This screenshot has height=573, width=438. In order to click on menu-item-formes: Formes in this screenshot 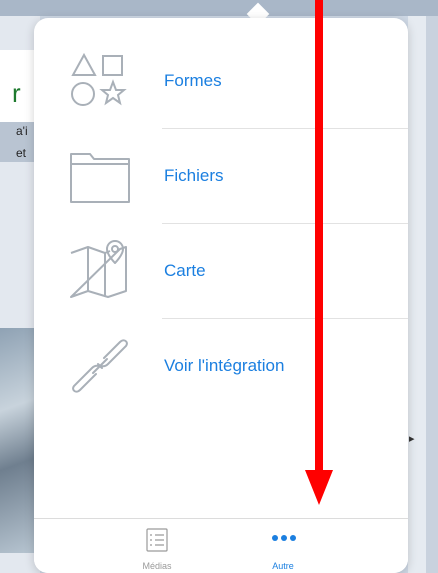, I will do `click(221, 81)`.